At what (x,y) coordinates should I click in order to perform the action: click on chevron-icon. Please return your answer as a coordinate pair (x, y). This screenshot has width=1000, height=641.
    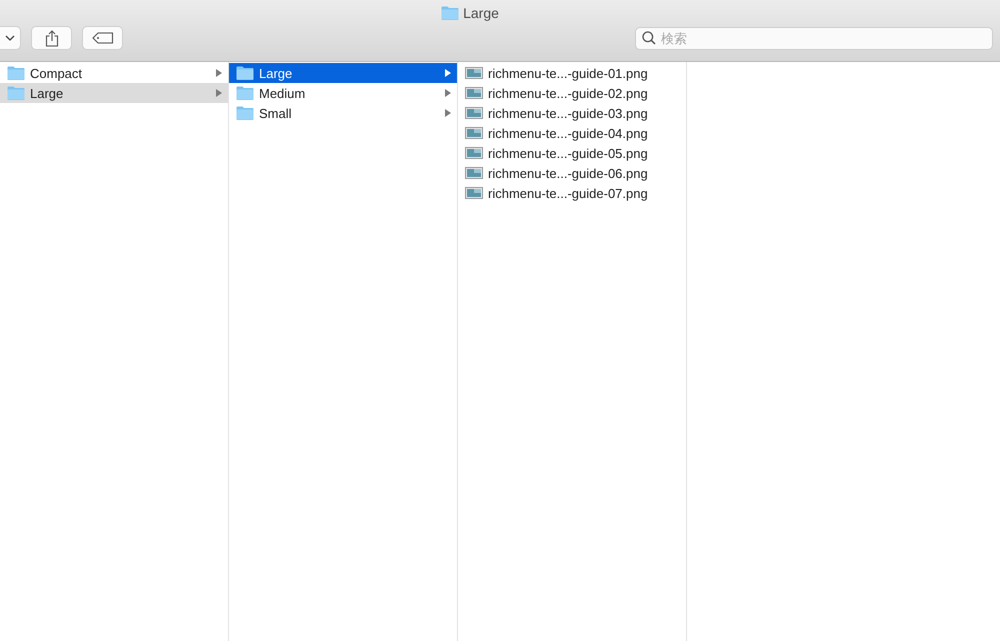
    Looking at the image, I should click on (10, 38).